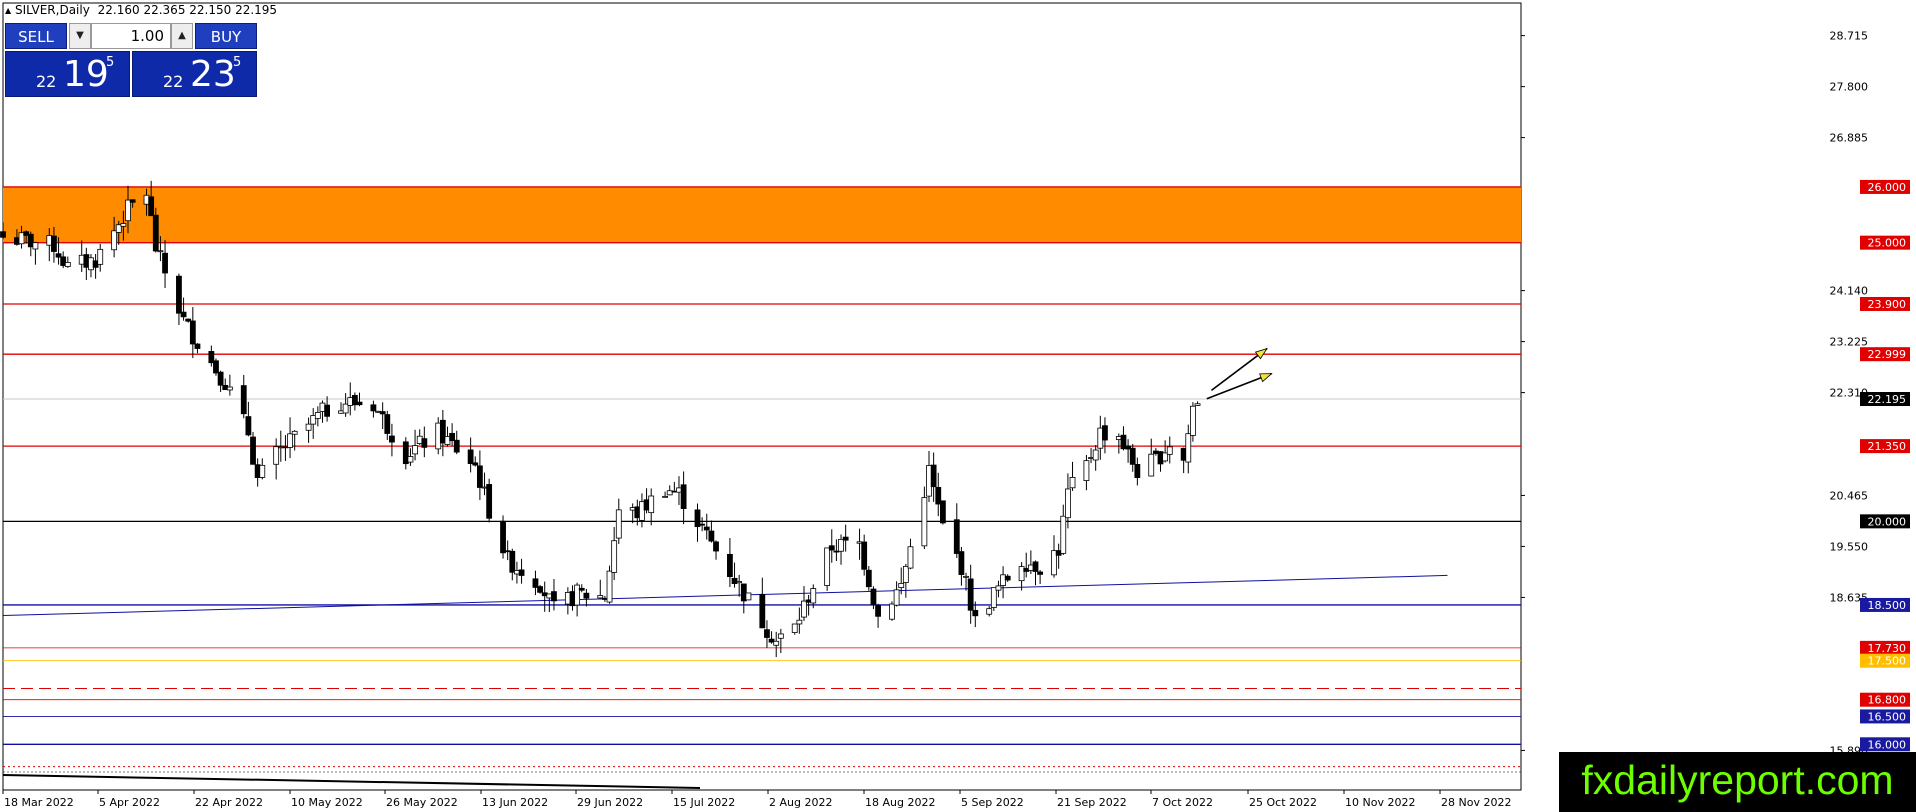 This screenshot has width=1916, height=812. I want to click on collapse-triangle-icon: ▲, so click(8, 10).